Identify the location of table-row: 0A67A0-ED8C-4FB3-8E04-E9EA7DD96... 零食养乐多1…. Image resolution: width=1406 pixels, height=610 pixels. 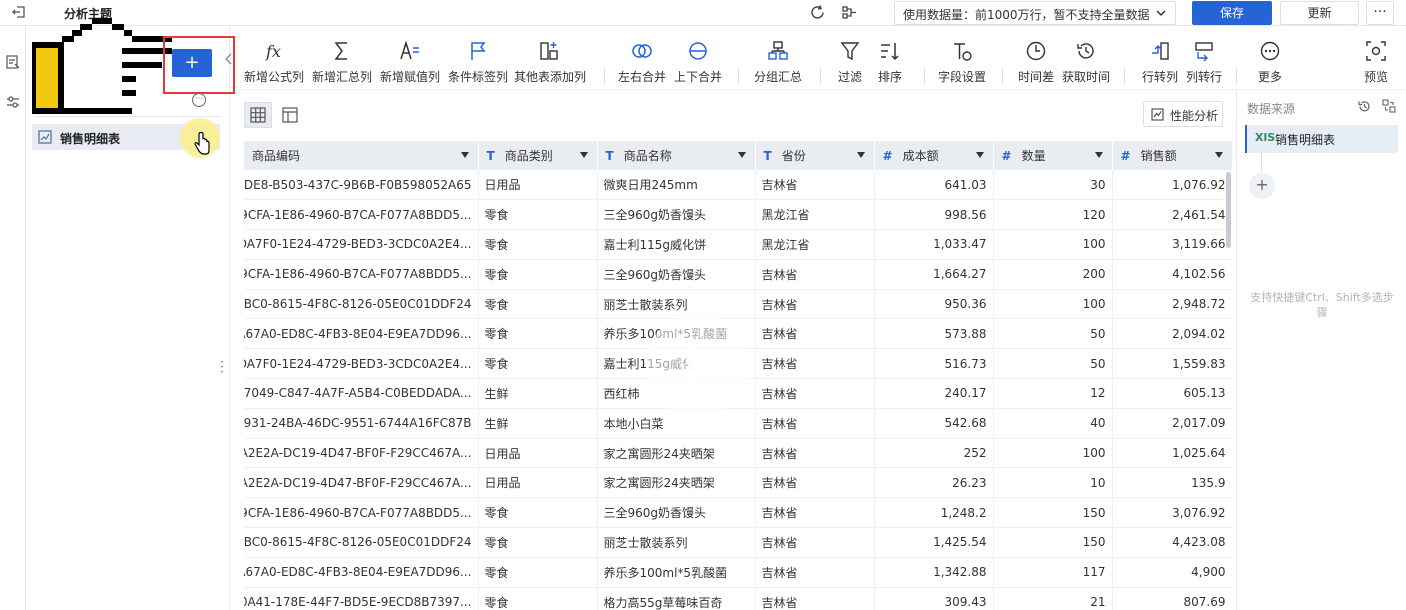
(738, 572).